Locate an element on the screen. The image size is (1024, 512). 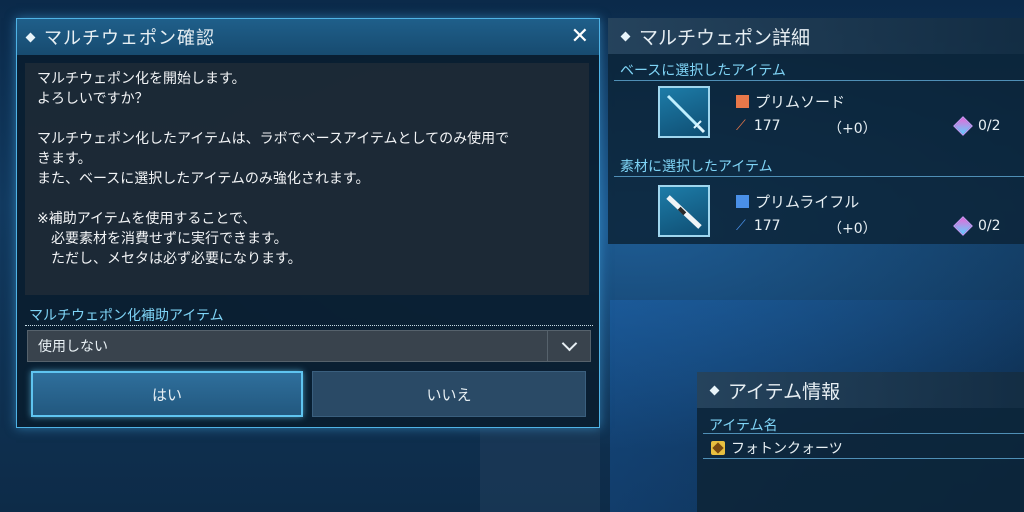
dialog-title: マルチウェポン確認 is located at coordinates (129, 38).